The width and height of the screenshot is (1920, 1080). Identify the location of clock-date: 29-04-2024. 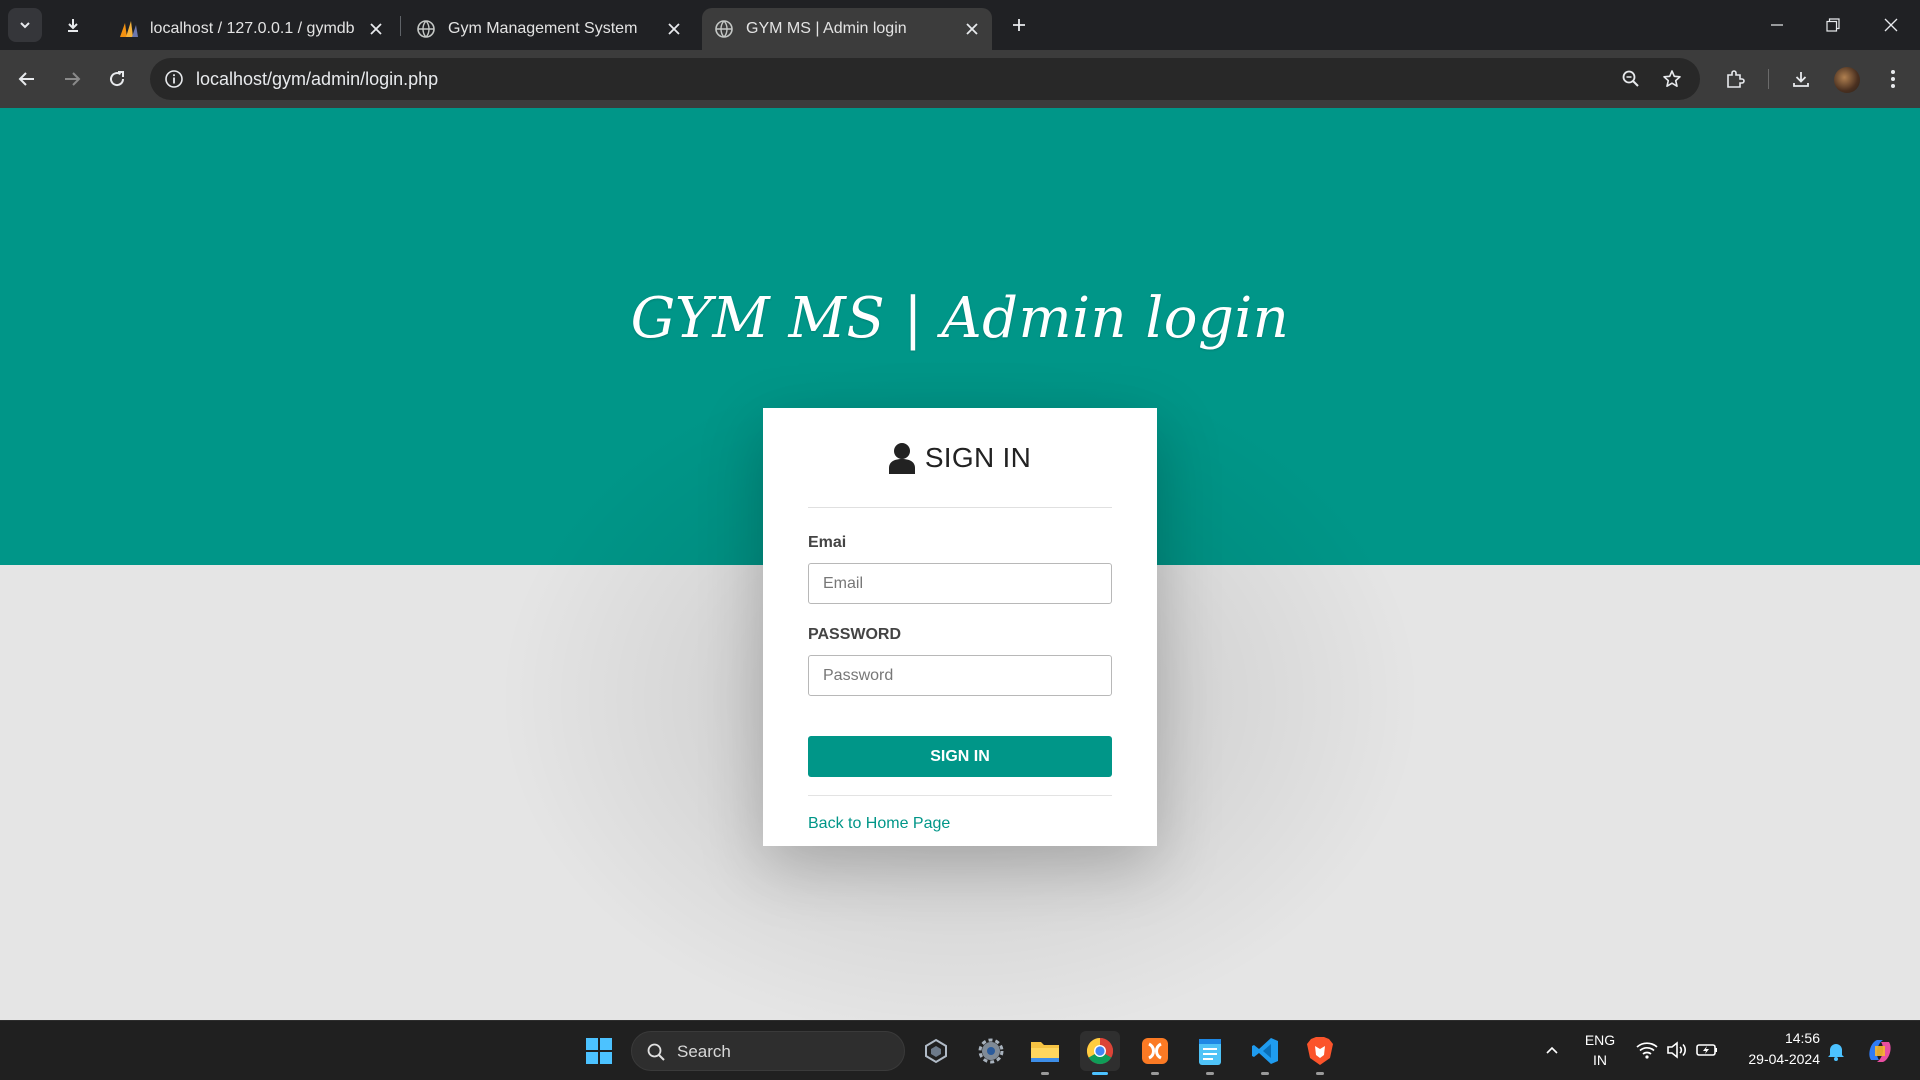
(1784, 1059).